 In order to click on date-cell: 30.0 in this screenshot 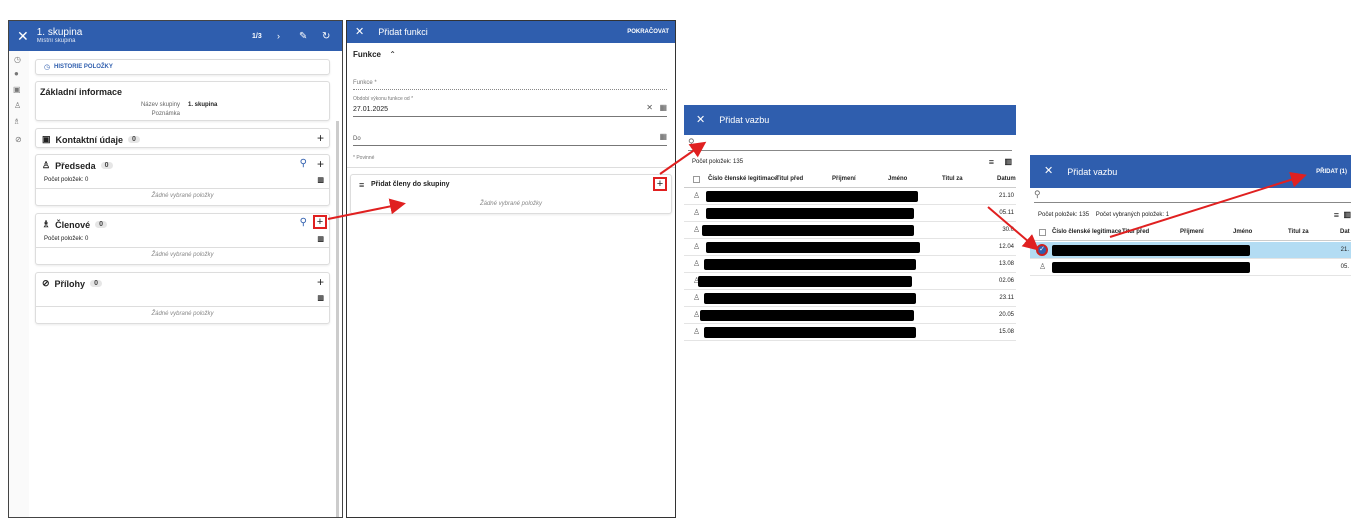, I will do `click(1008, 230)`.